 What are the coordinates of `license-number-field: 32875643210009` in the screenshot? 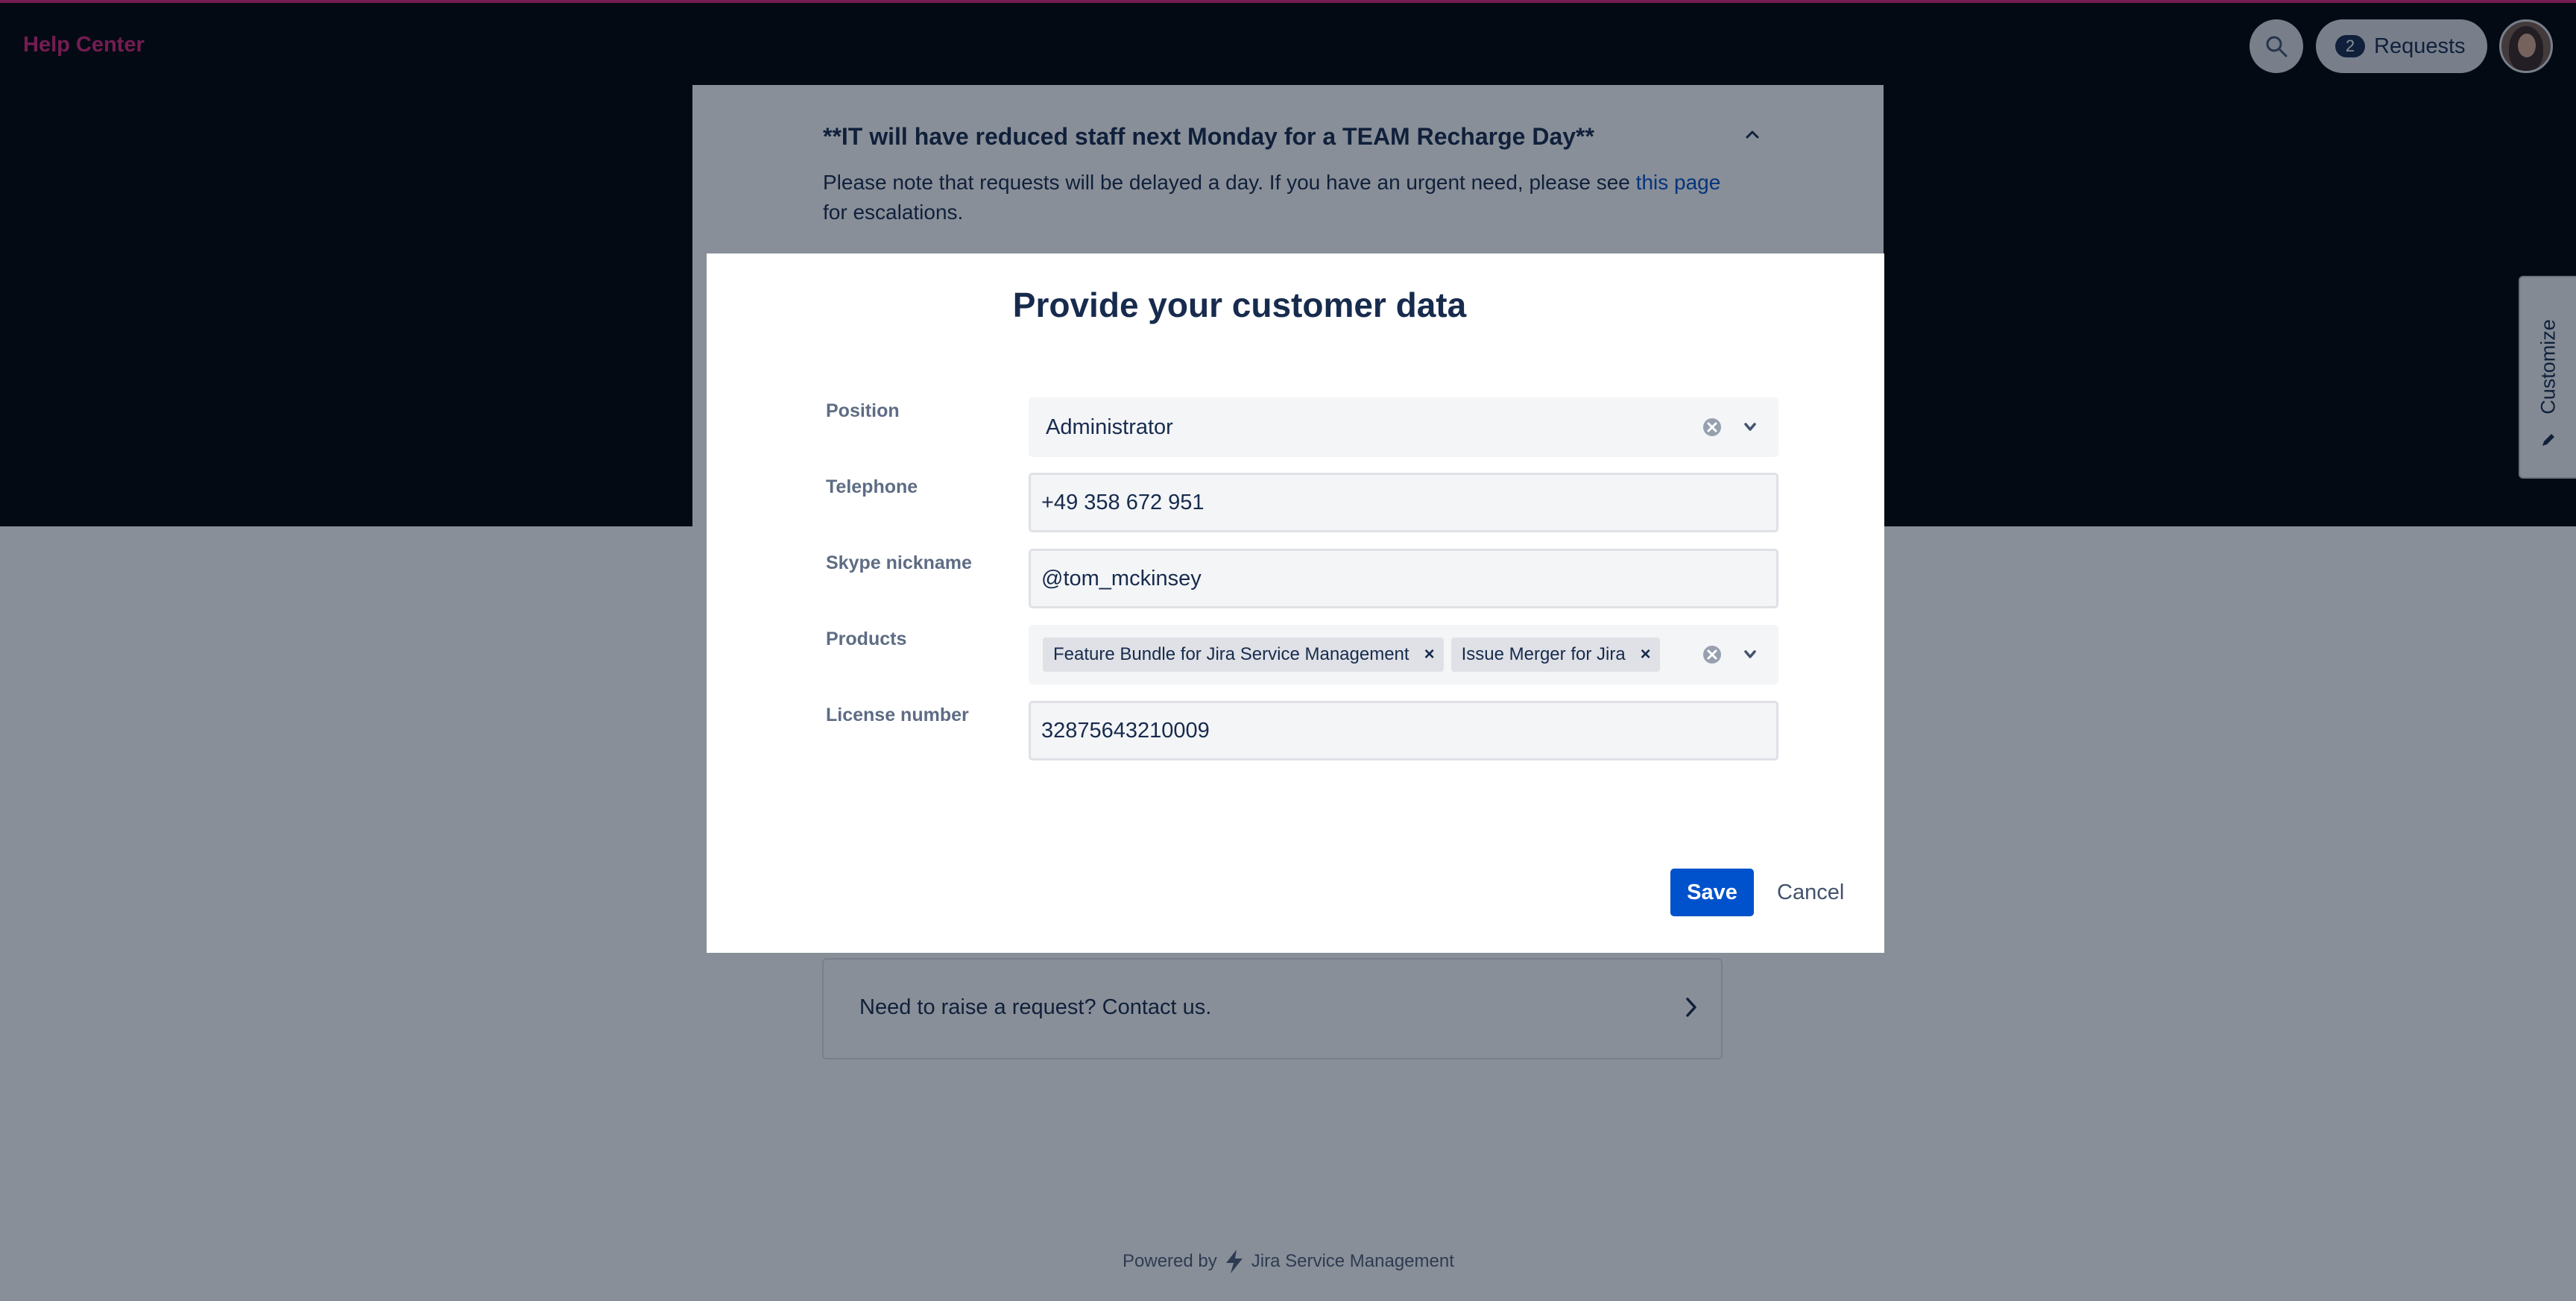 It's located at (1403, 730).